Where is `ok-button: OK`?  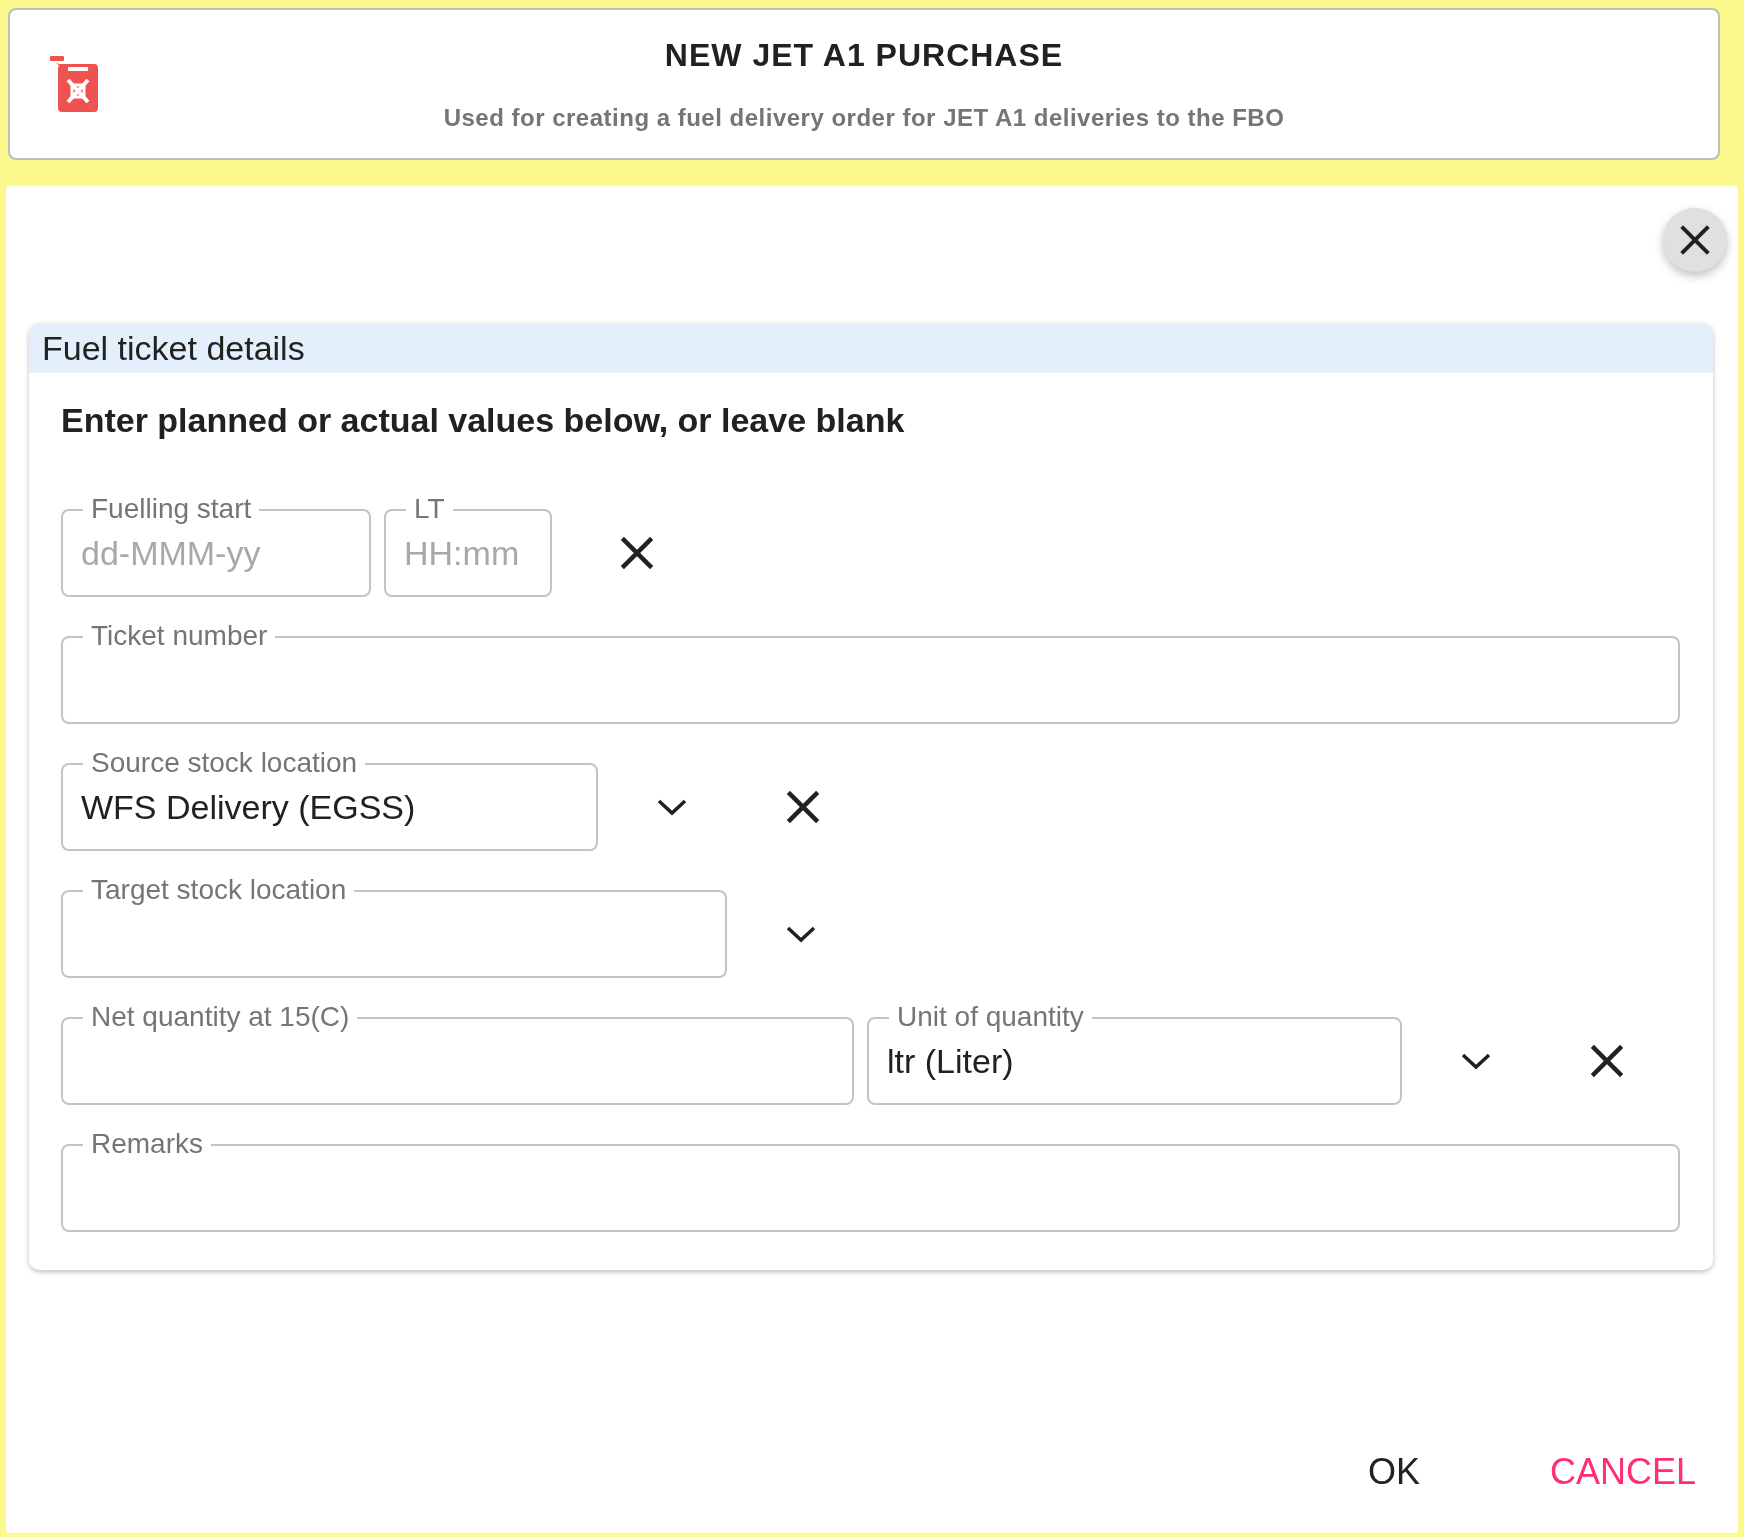
ok-button: OK is located at coordinates (1393, 1472).